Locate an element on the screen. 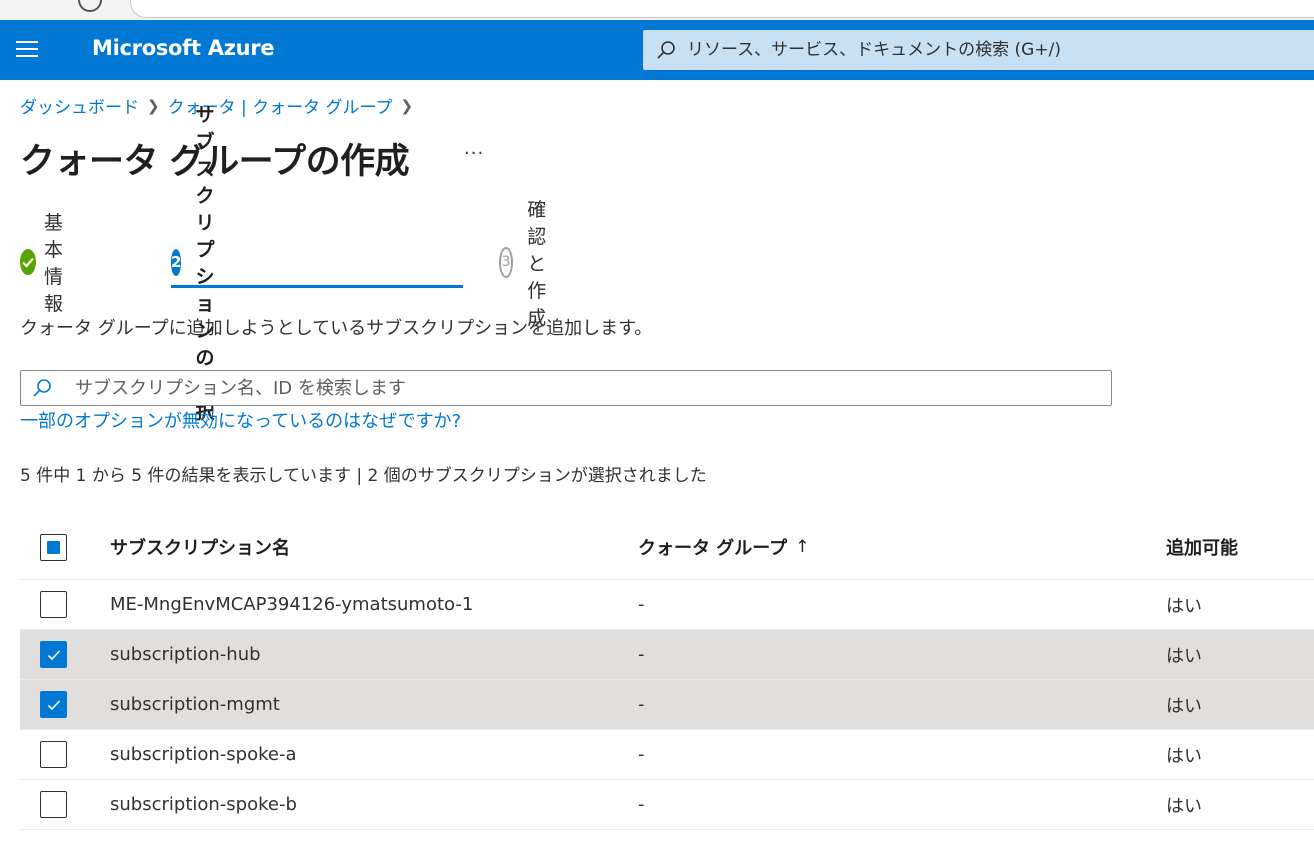 This screenshot has height=861, width=1314. tab-review-create: 3 確認と作成 is located at coordinates (531, 264).